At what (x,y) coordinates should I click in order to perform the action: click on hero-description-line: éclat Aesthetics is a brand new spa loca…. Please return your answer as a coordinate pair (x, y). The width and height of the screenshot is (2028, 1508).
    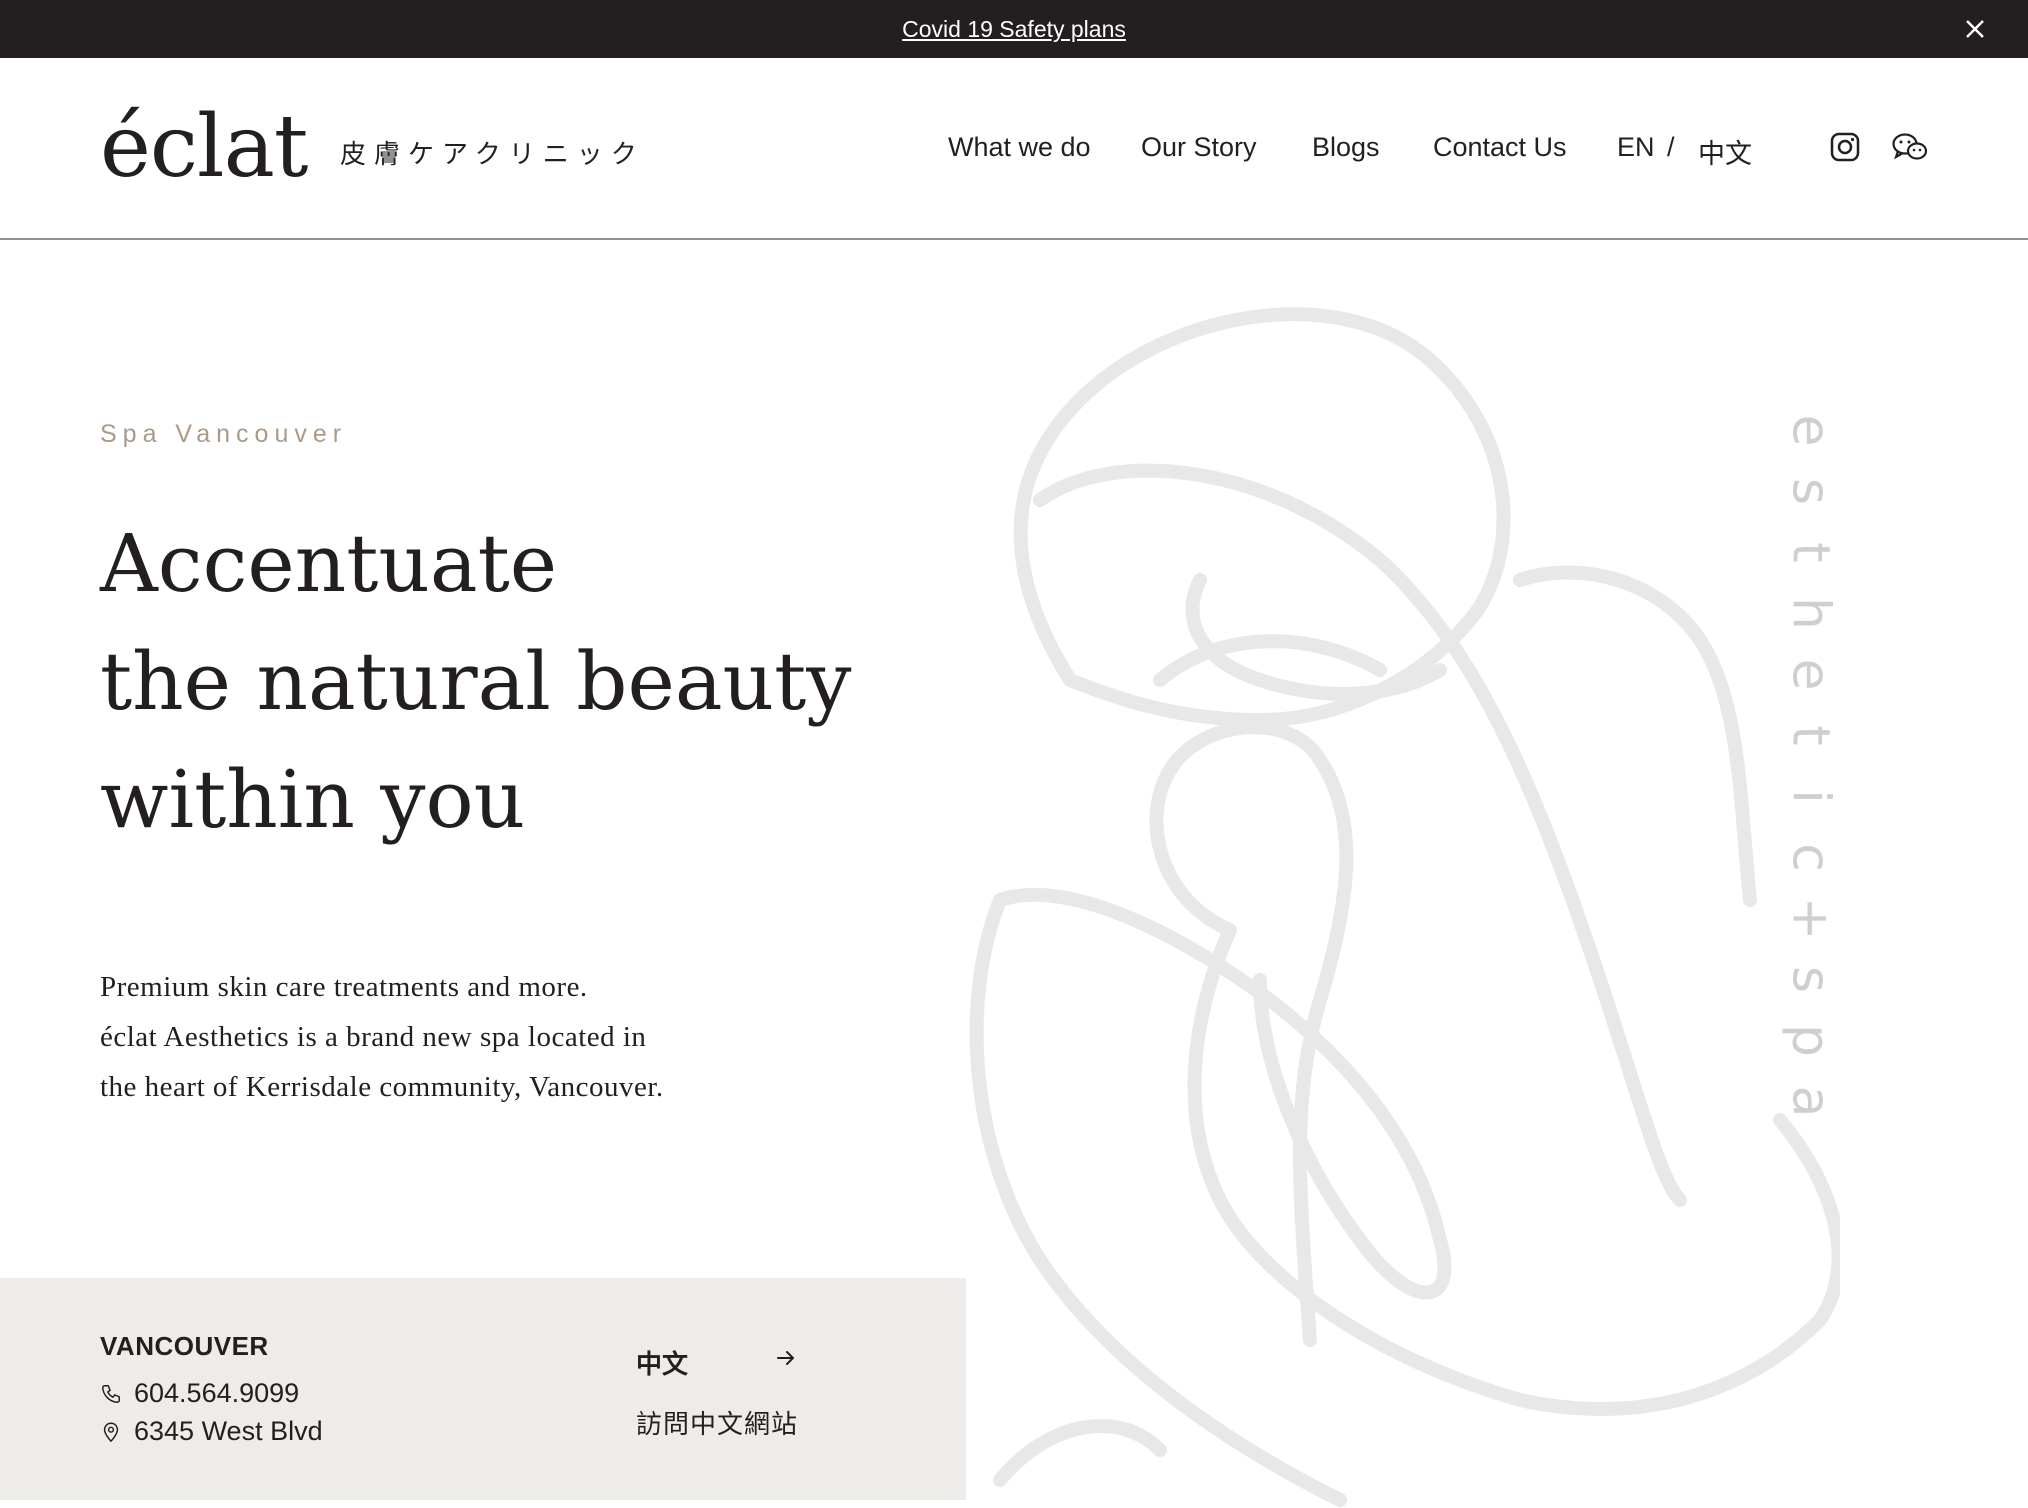
    Looking at the image, I should click on (373, 1037).